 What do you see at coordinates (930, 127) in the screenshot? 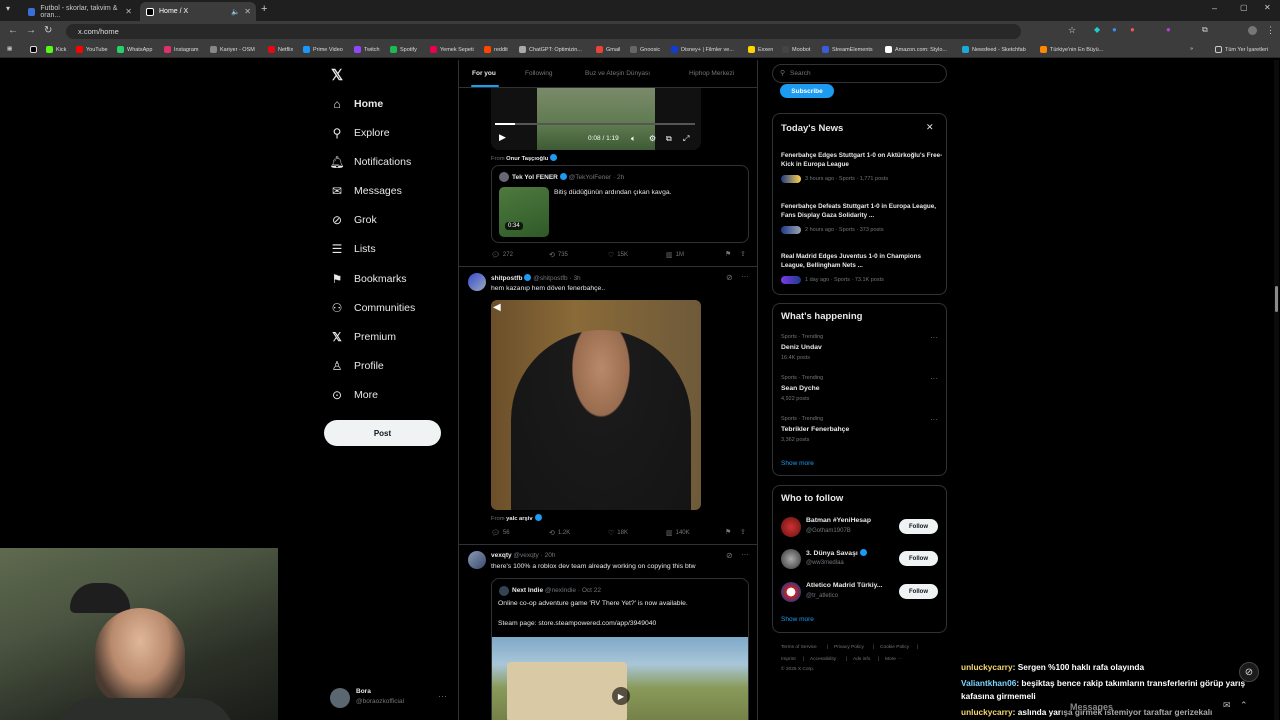
I see `close-icon: ✕` at bounding box center [930, 127].